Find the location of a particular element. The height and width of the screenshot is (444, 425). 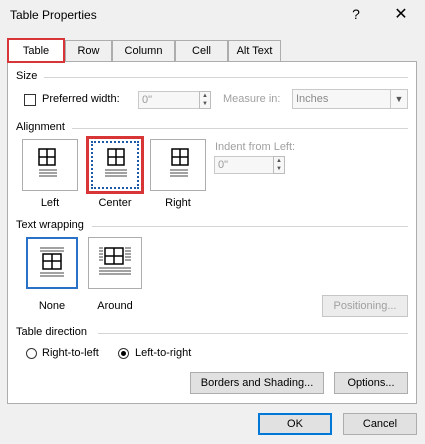

indent-field: 0" is located at coordinates (244, 165).